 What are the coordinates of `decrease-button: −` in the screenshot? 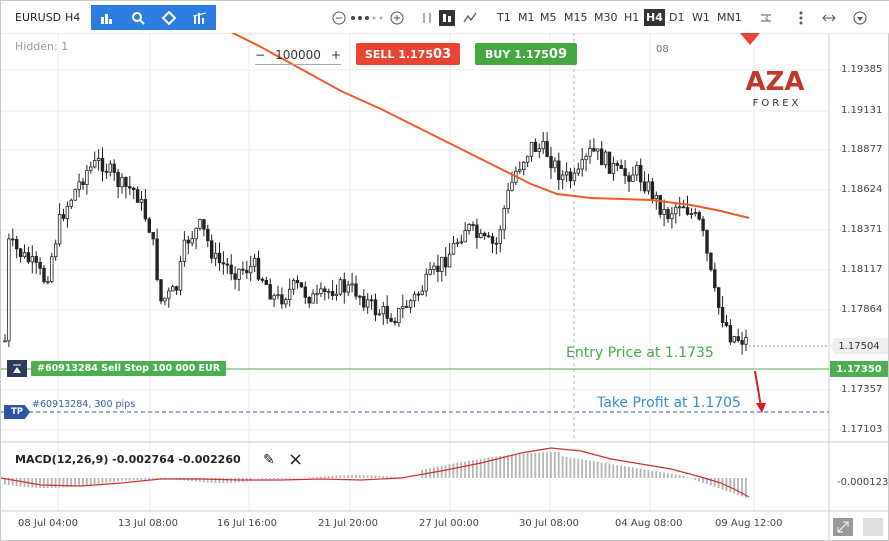 It's located at (260, 55).